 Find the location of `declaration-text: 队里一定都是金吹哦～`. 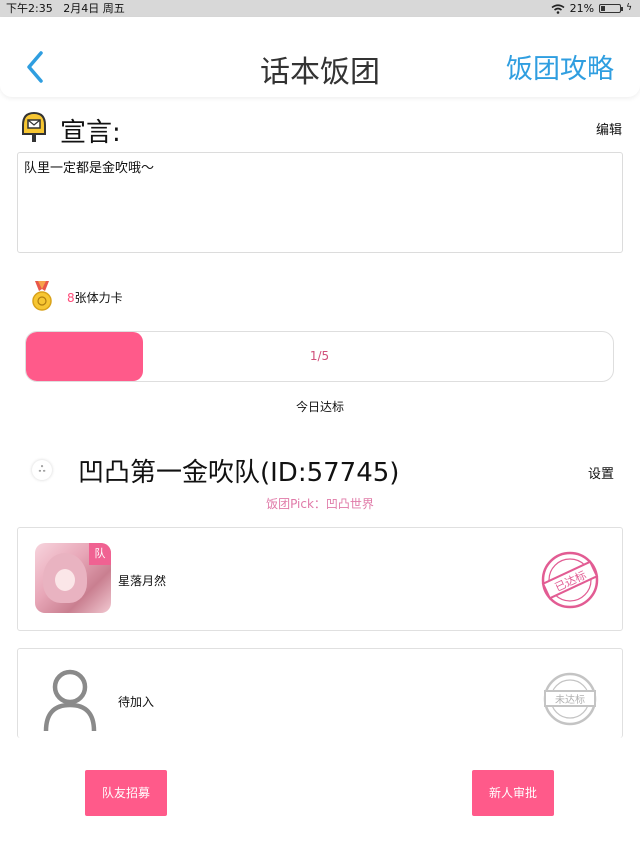

declaration-text: 队里一定都是金吹哦～ is located at coordinates (320, 202).